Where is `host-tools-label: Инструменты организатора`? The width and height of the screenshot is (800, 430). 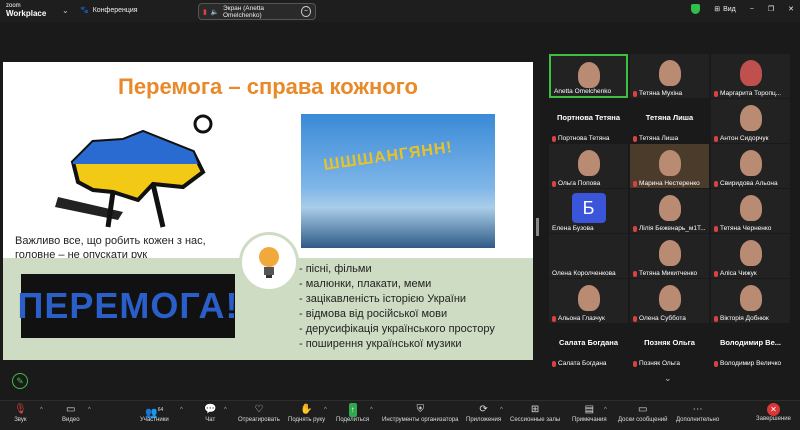 host-tools-label: Инструменты организатора is located at coordinates (420, 420).